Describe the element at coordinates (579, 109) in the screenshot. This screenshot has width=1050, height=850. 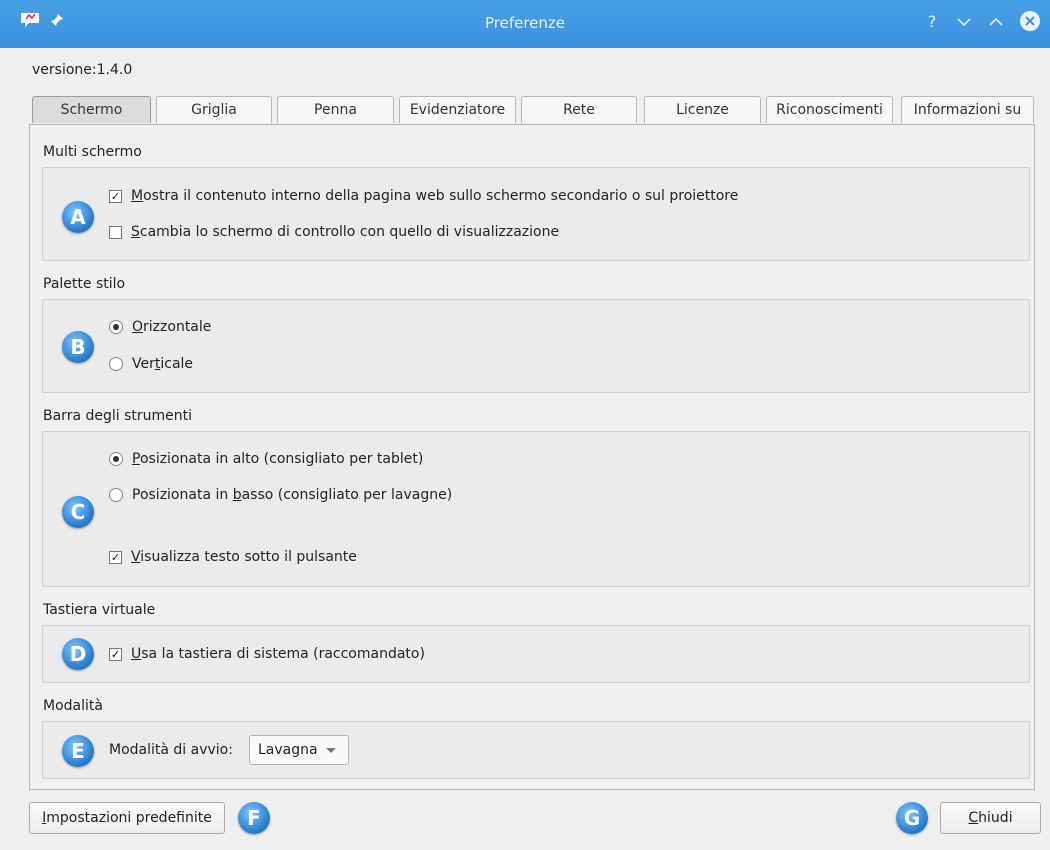
I see `tab-rete: Rete` at that location.